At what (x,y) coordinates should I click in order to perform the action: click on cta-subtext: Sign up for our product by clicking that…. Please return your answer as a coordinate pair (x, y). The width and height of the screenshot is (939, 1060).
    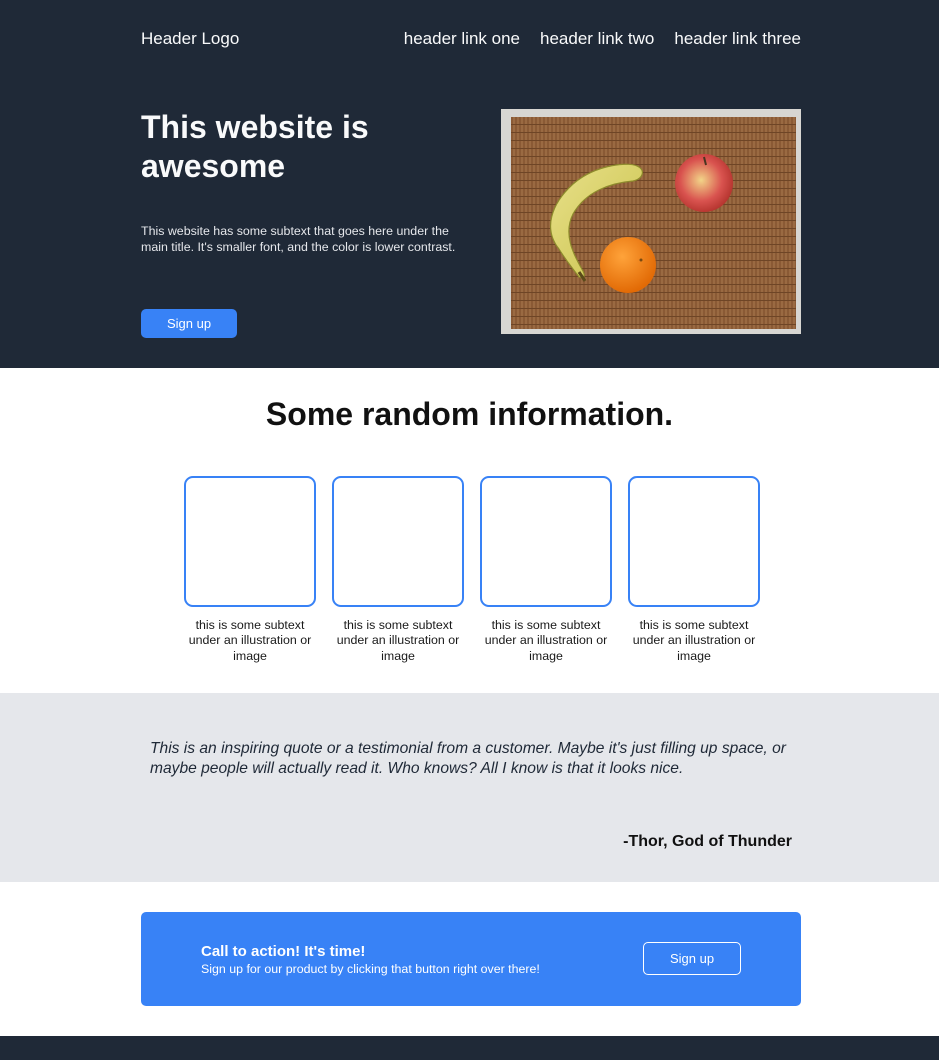
    Looking at the image, I should click on (370, 969).